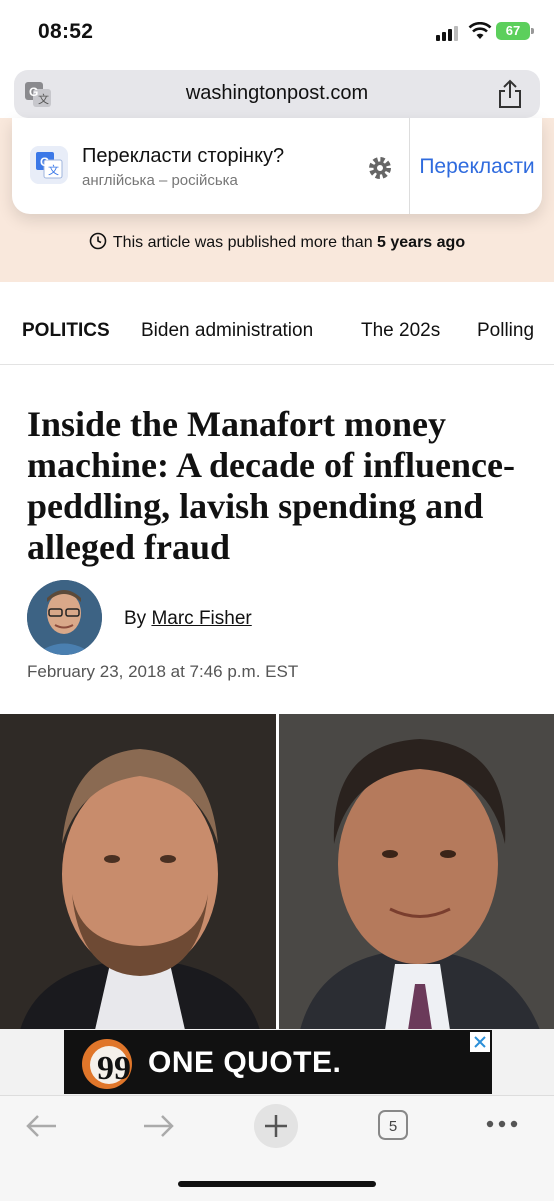 This screenshot has height=1201, width=554. Describe the element at coordinates (480, 30) in the screenshot. I see `wifi-icon` at that location.